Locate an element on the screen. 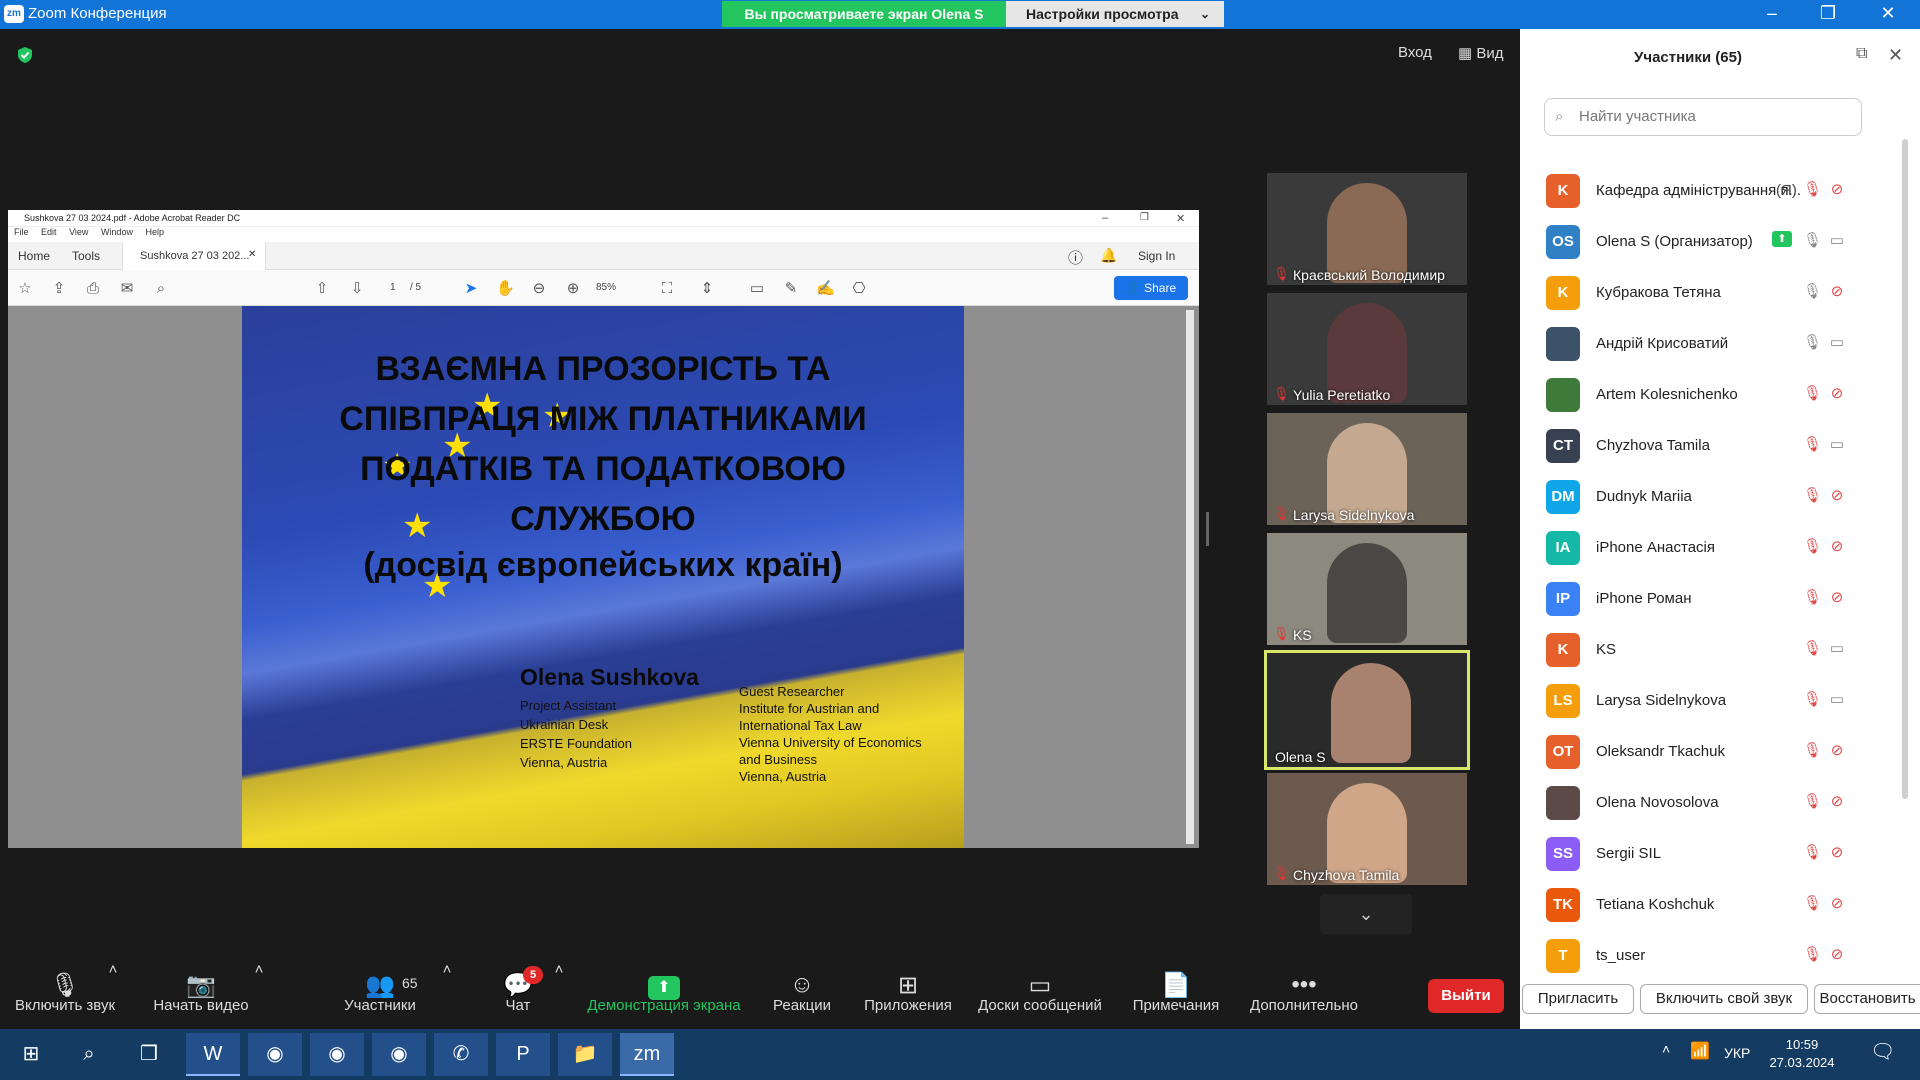 The height and width of the screenshot is (1080, 1920). participant-row: K KS 🎙 ▭ is located at coordinates (1710, 650).